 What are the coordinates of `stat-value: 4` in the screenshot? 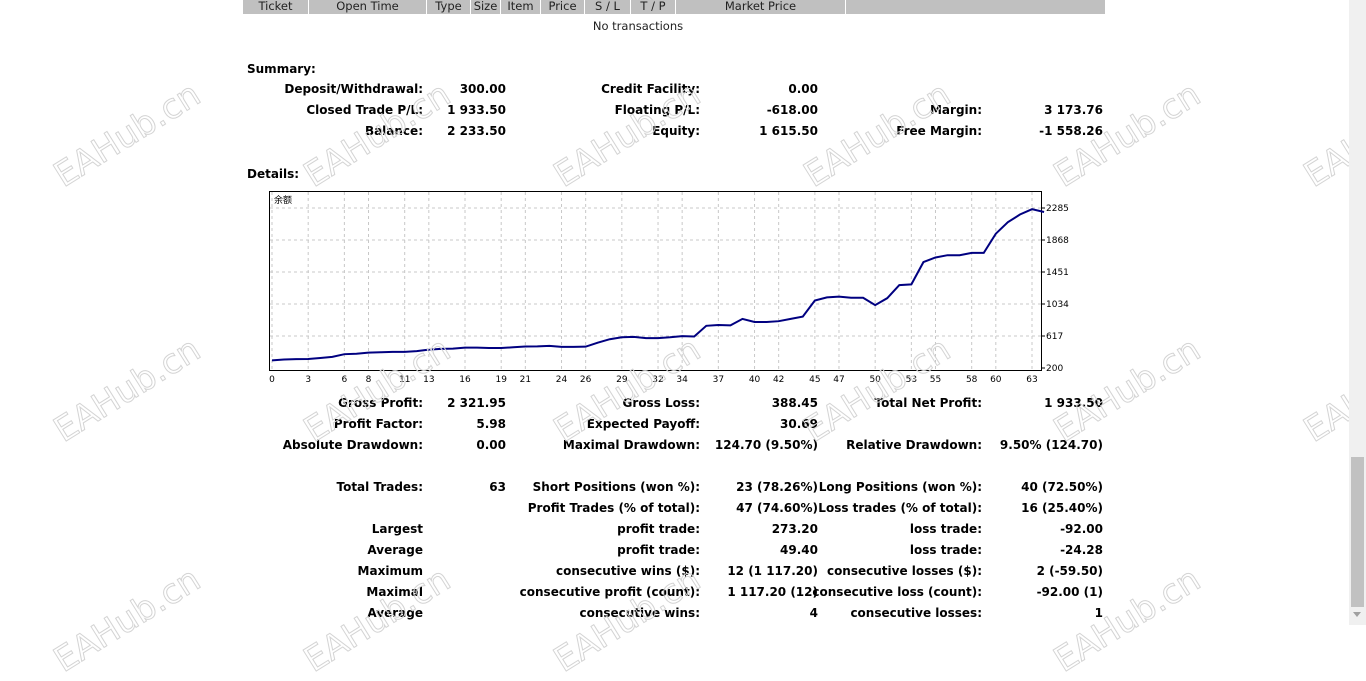 It's located at (813, 613).